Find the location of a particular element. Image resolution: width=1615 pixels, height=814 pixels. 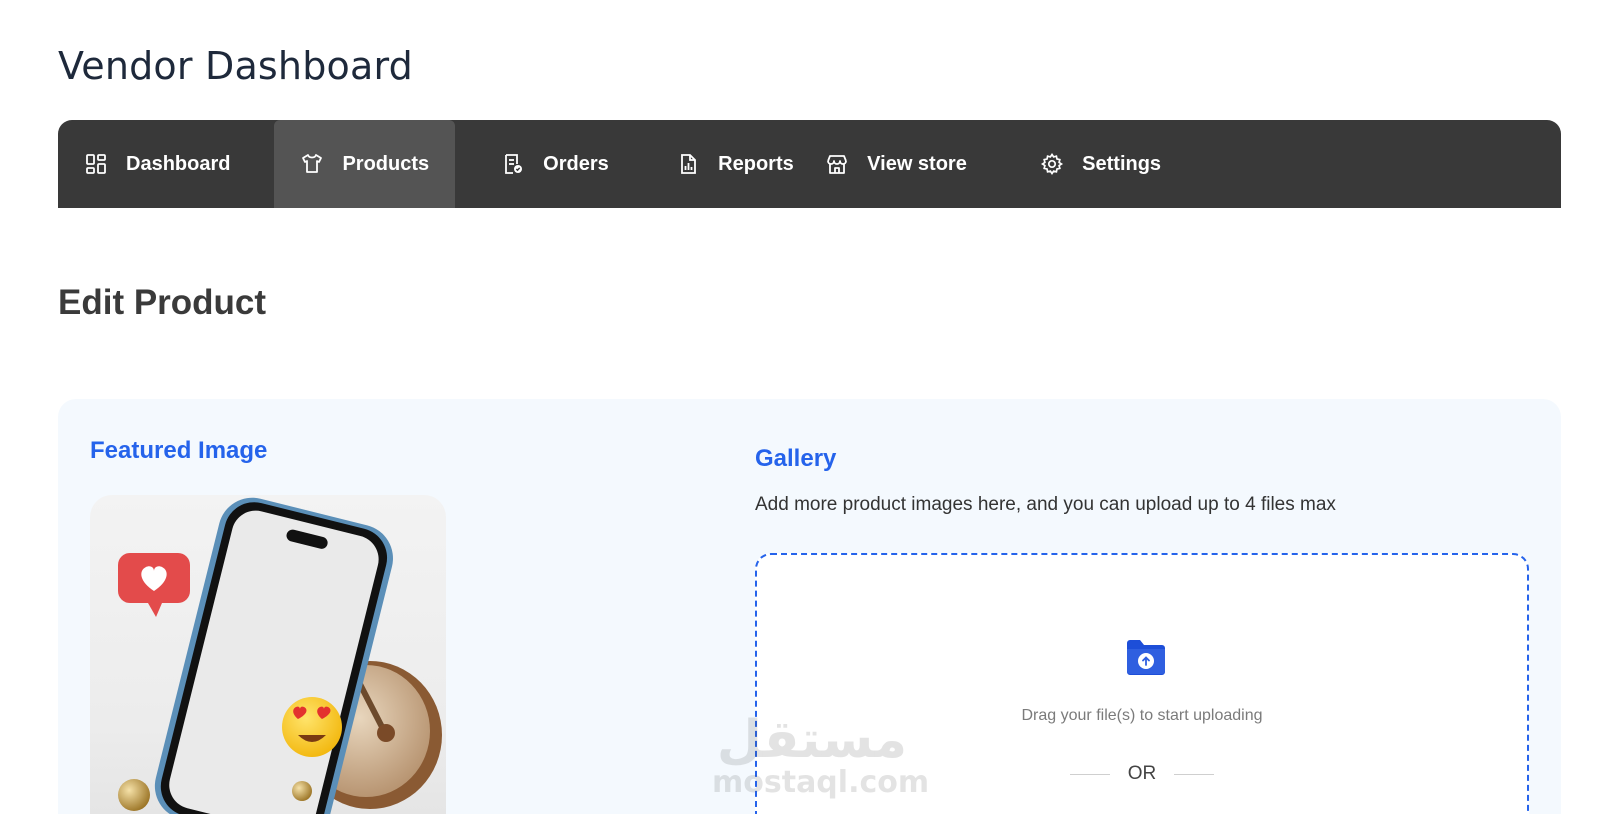

nav-item-settings: Settings is located at coordinates (1100, 164).